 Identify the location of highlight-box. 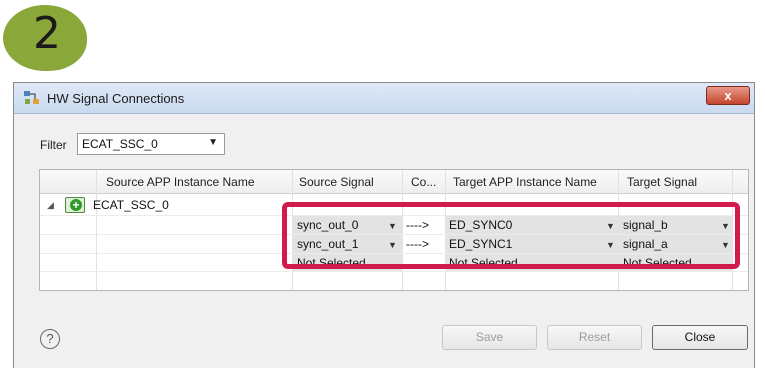
(511, 235).